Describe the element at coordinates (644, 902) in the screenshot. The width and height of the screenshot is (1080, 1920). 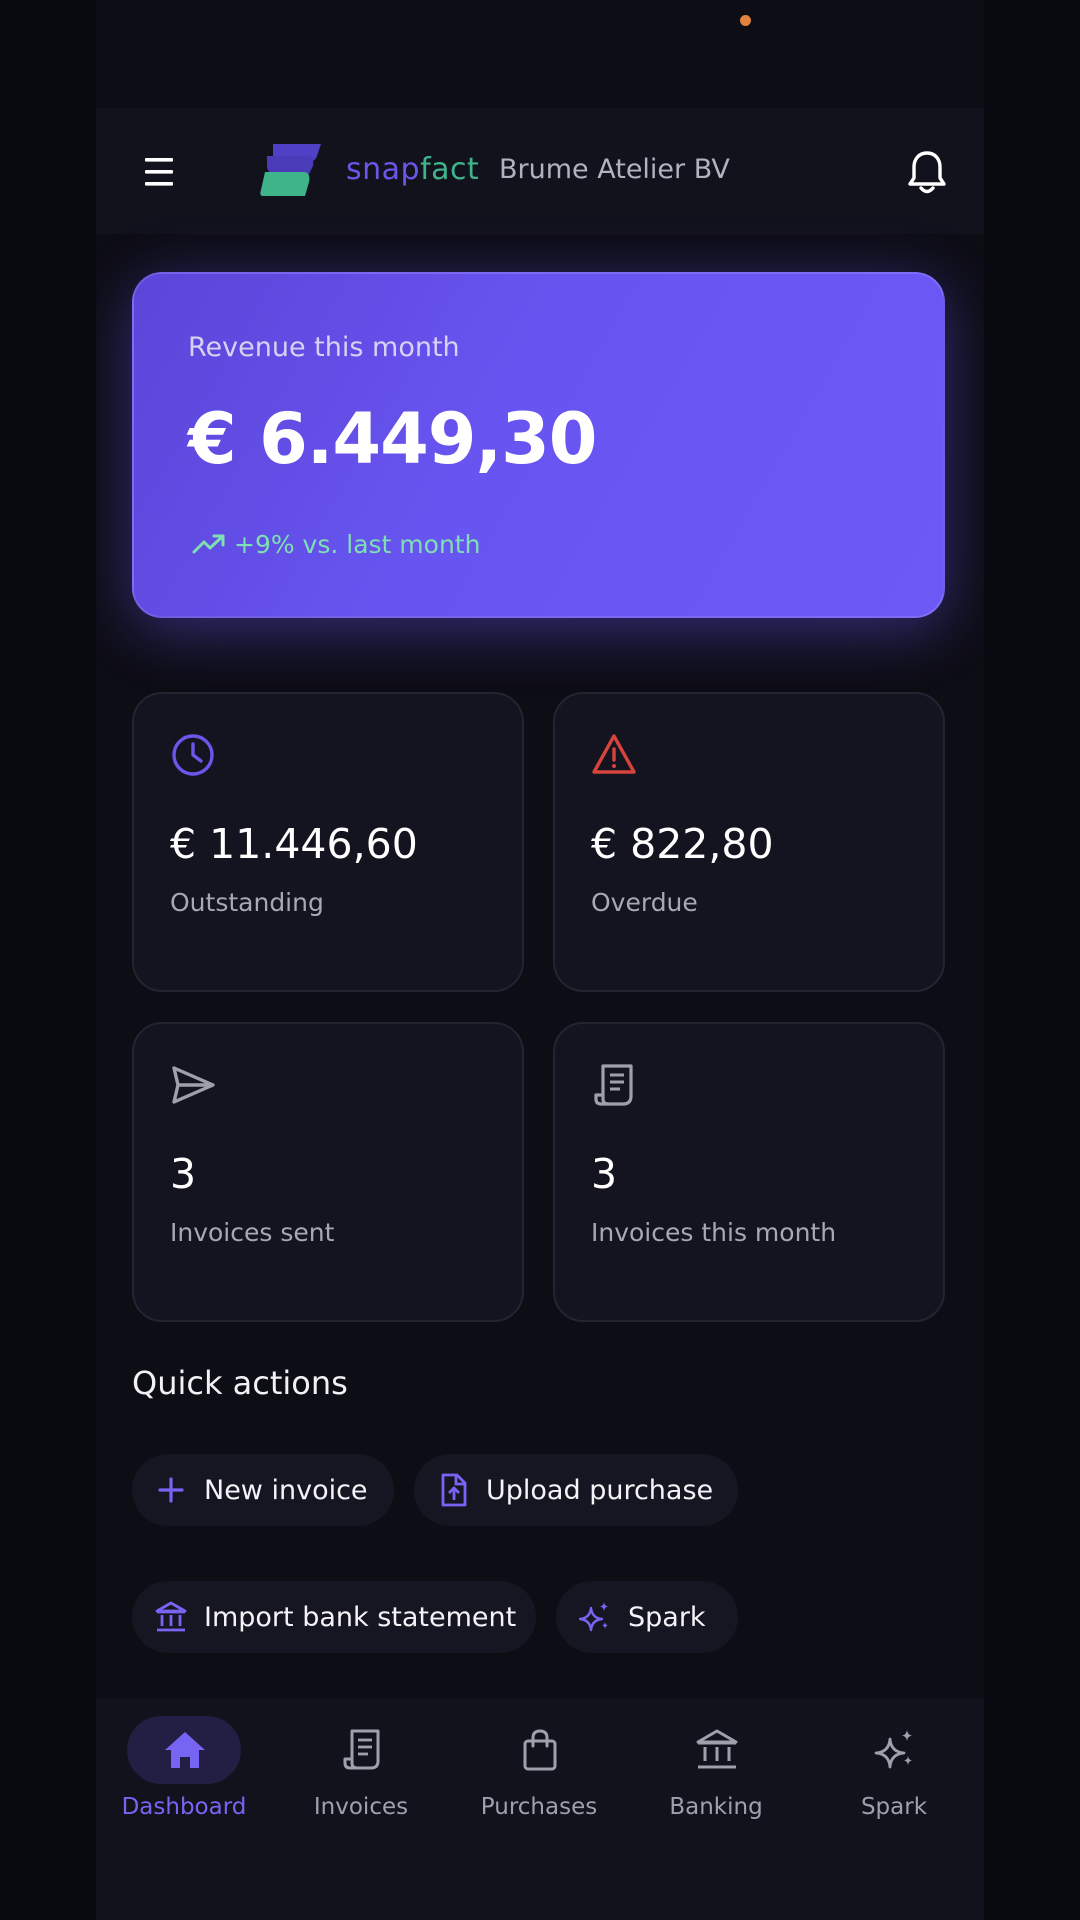
I see `stat-label: Overdue` at that location.